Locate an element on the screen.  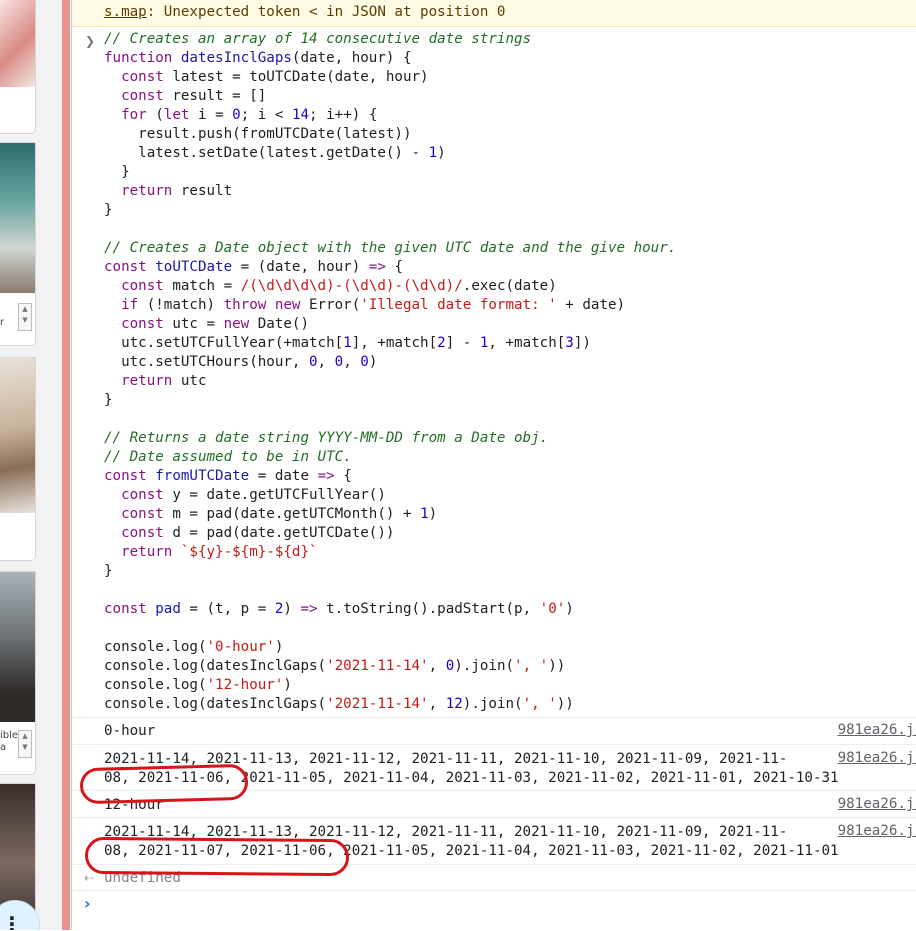
code-line: const y = date.getUTCFullYear() is located at coordinates (390, 495).